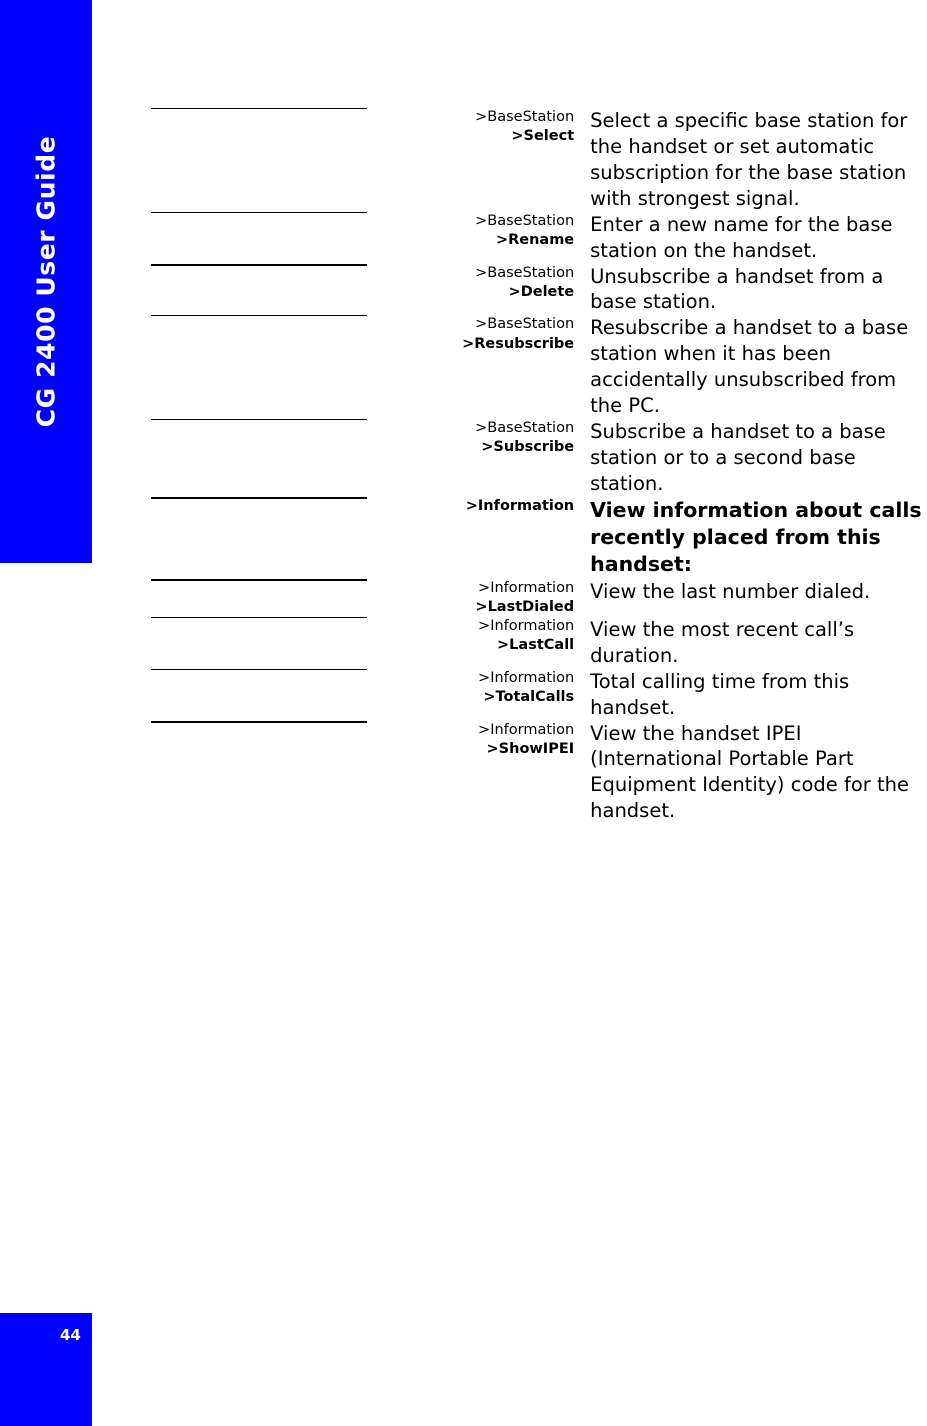  I want to click on menu-path-cell: >Information, so click(470, 506).